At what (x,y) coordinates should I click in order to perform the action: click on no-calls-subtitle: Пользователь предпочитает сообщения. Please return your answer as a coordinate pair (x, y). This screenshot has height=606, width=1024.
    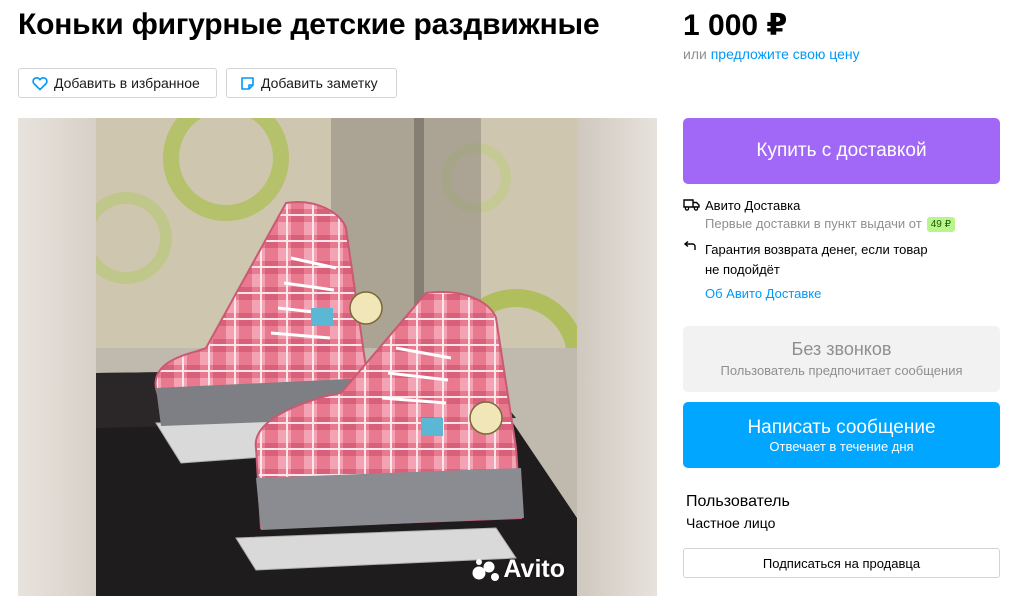
    Looking at the image, I should click on (841, 370).